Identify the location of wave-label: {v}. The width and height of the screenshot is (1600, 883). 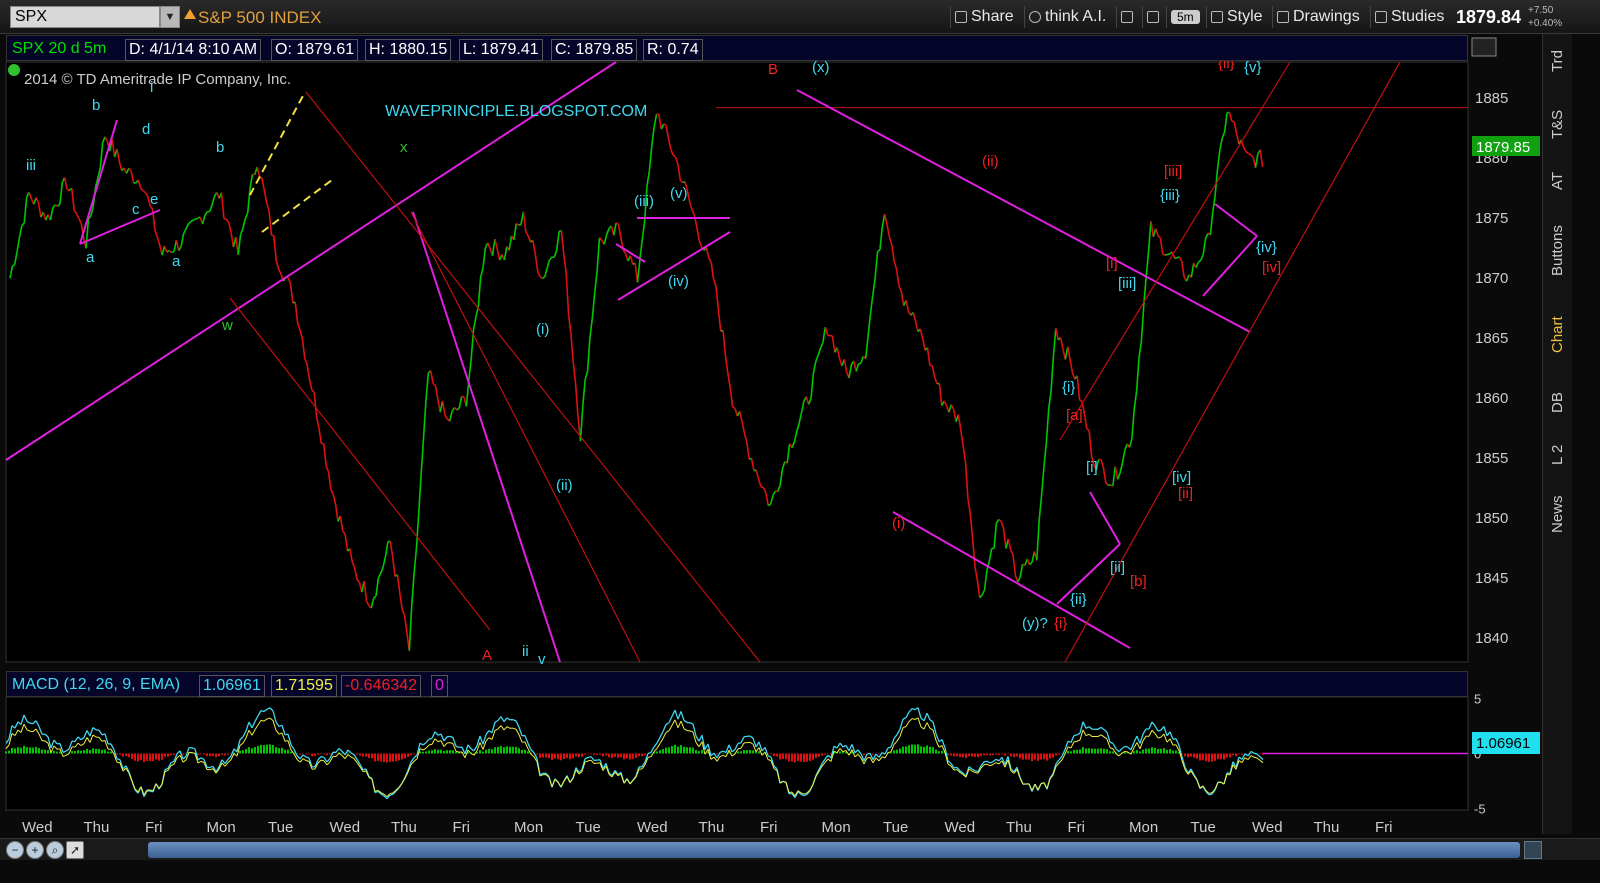
(1253, 67).